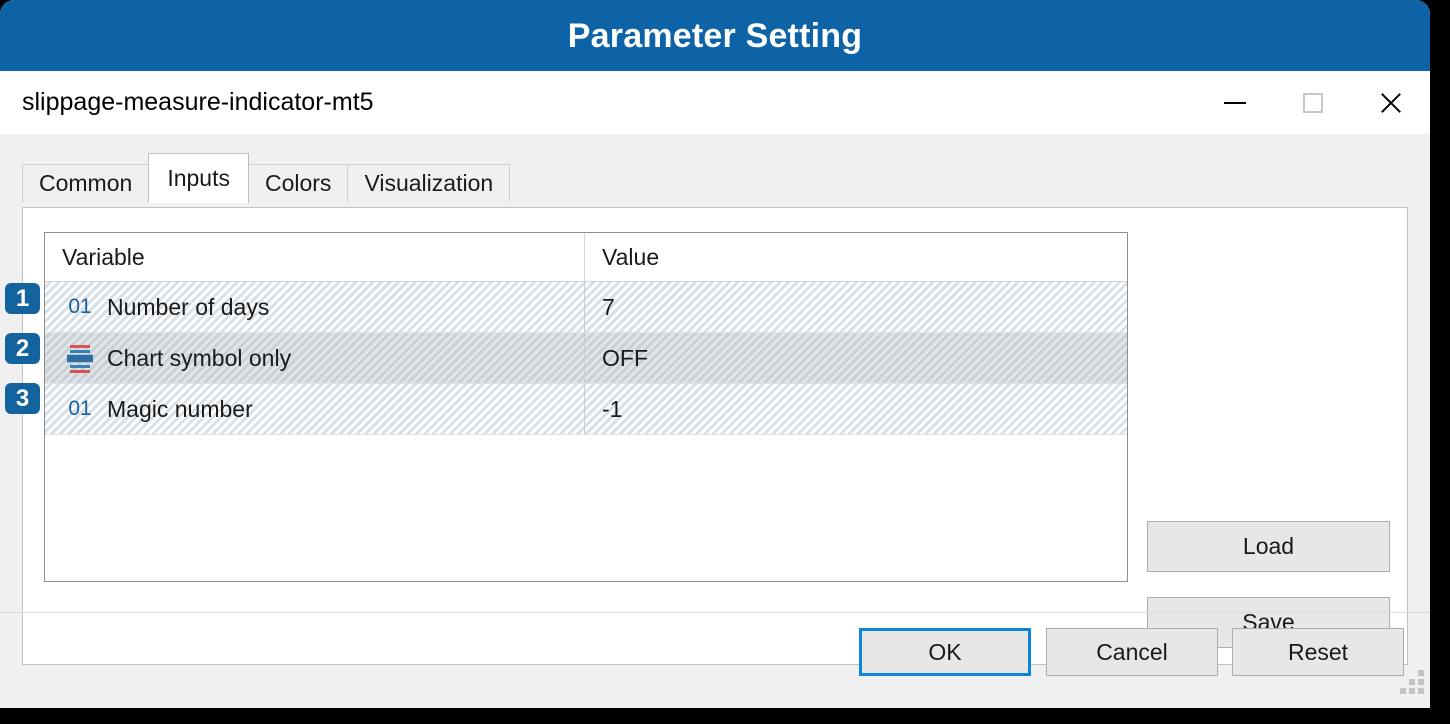  I want to click on cell-value: 7, so click(856, 307).